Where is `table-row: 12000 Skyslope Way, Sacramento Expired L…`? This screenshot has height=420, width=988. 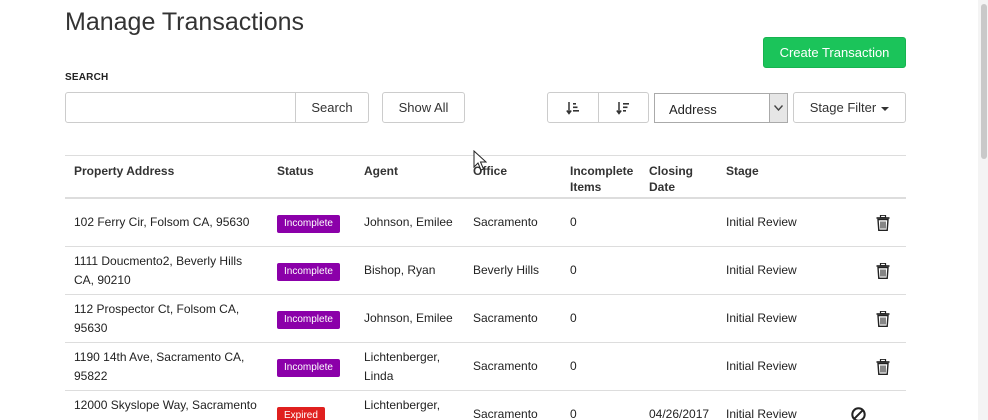
table-row: 12000 Skyslope Way, Sacramento Expired L… is located at coordinates (485, 405).